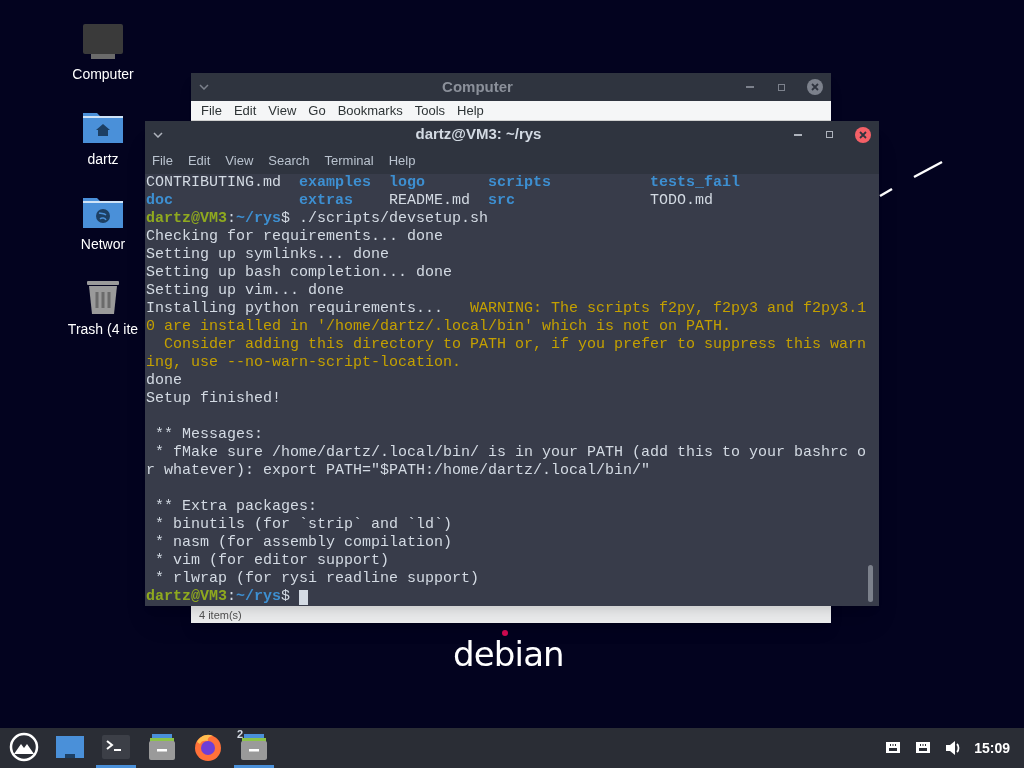 This screenshot has height=768, width=1024. Describe the element at coordinates (398, 471) in the screenshot. I see `terminal-text: r whatever): export PATH="$PATH:/home/dartz/.local/bin/"` at that location.